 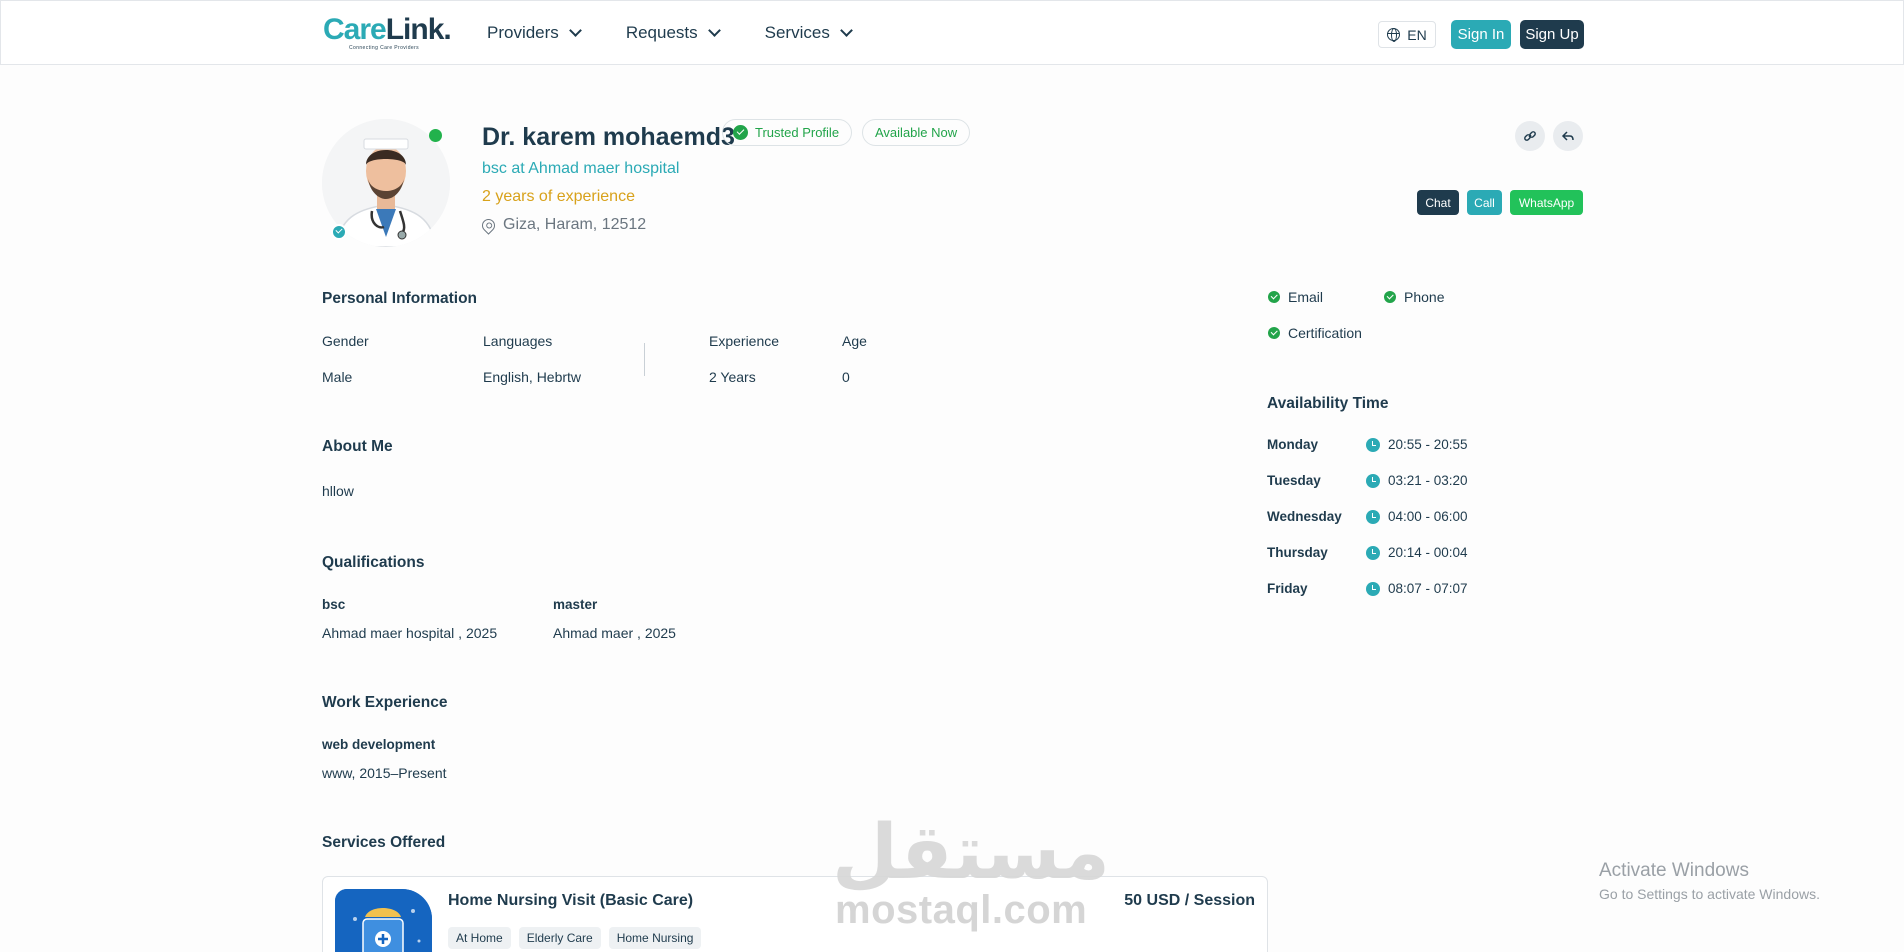 What do you see at coordinates (614, 633) in the screenshot?
I see `qualification-detail: Ahmad maer , 2025` at bounding box center [614, 633].